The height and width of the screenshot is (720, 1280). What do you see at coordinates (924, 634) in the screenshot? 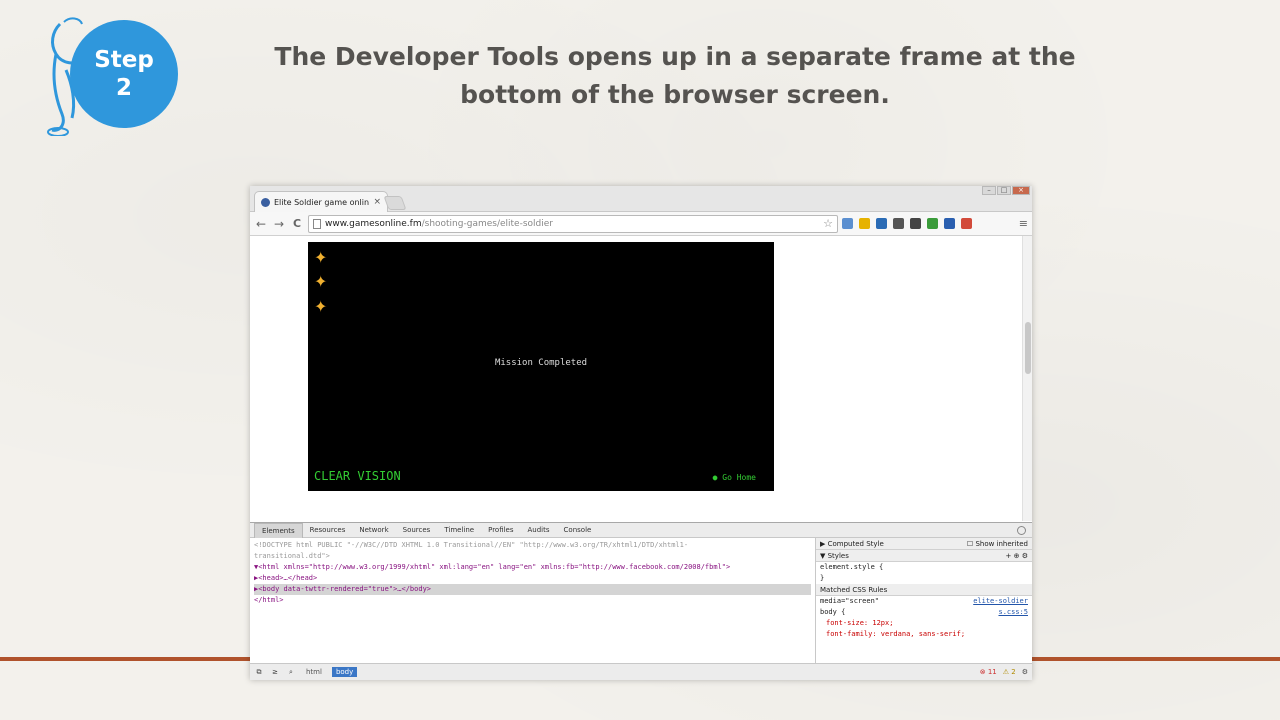
I see `css-property: font-family: verdana, sans-serif;` at bounding box center [924, 634].